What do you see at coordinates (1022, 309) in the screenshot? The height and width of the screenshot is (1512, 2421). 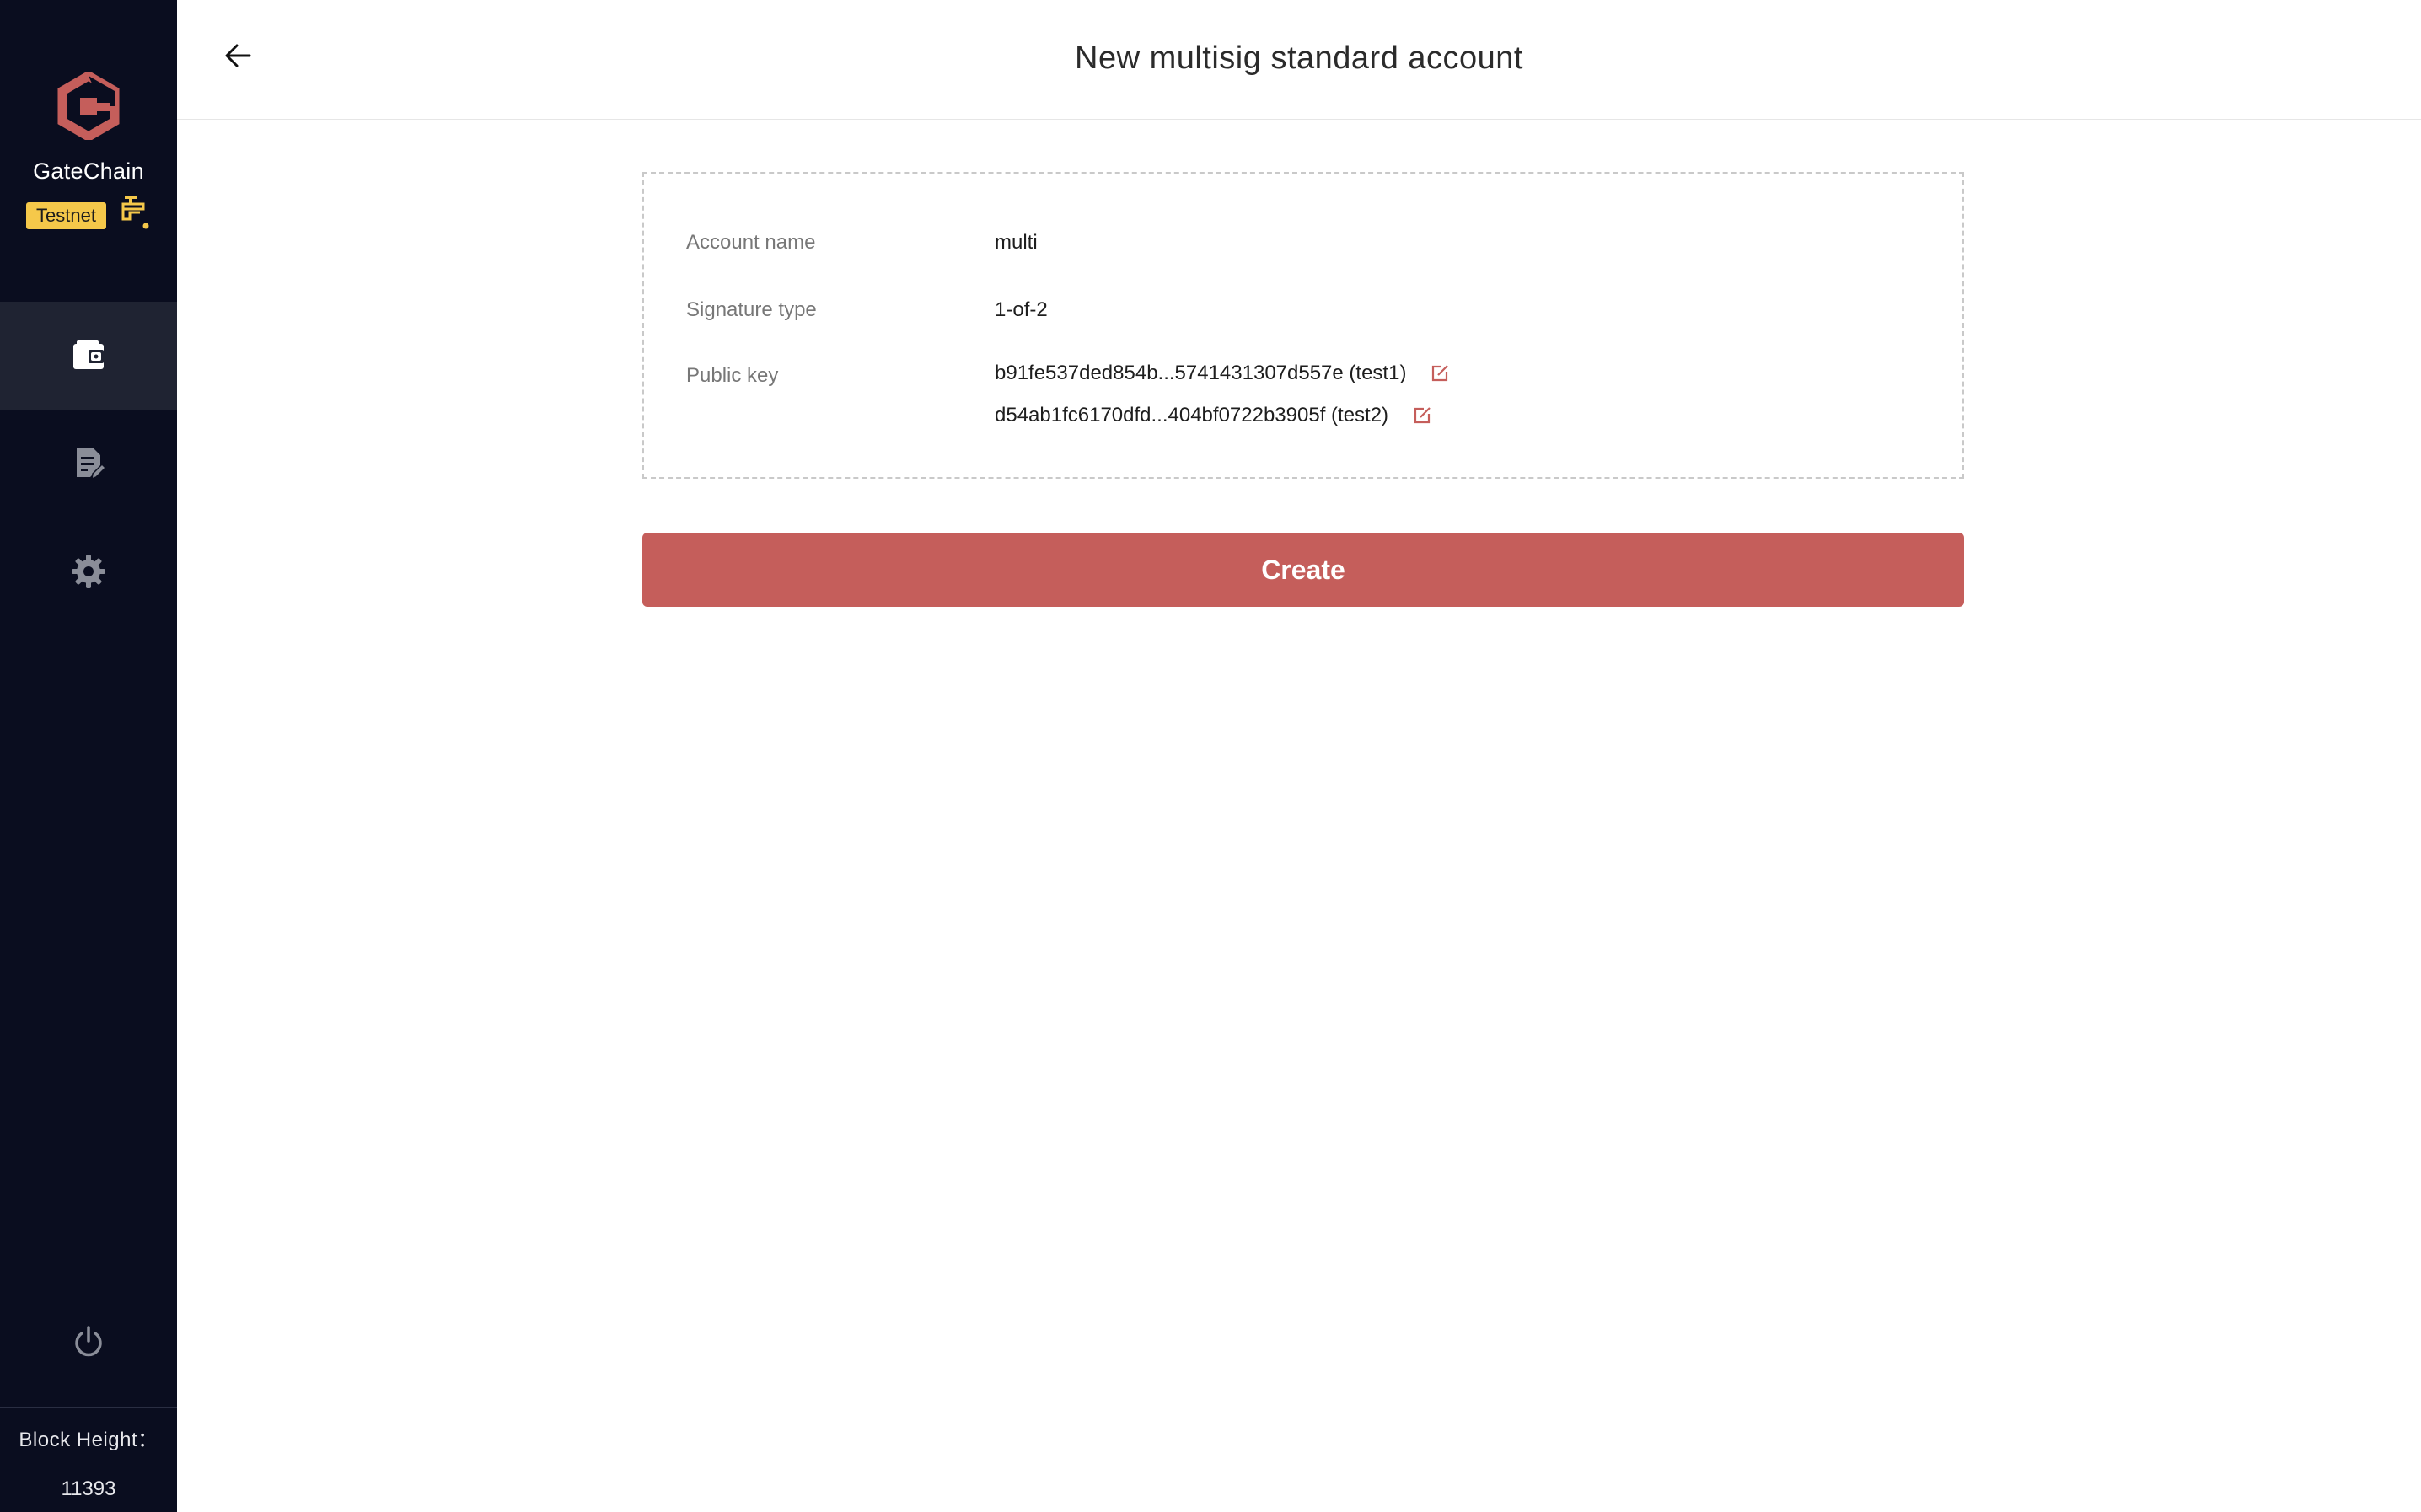 I see `signature-type-value: 1-of-2` at bounding box center [1022, 309].